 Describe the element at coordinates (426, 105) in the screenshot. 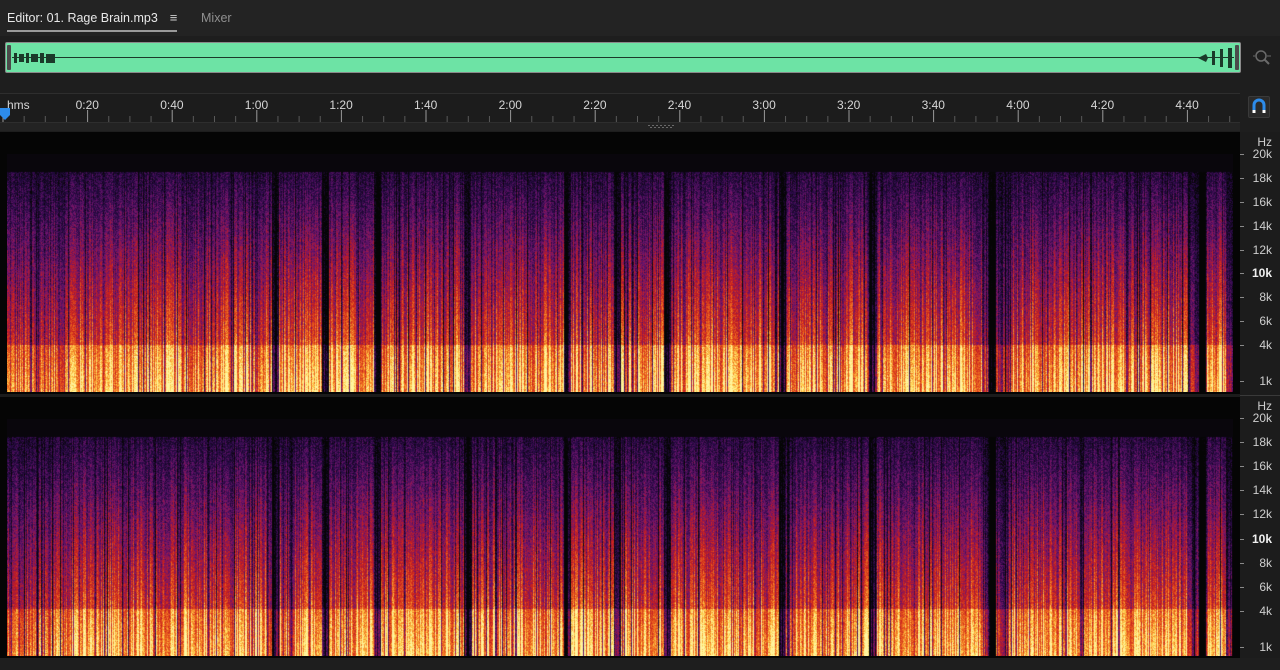

I see `ruler-time-label: 1:40` at that location.